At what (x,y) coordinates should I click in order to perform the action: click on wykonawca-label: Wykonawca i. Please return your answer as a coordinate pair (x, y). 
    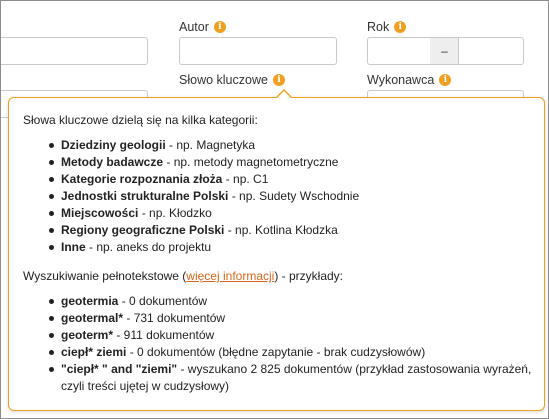
    Looking at the image, I should click on (409, 80).